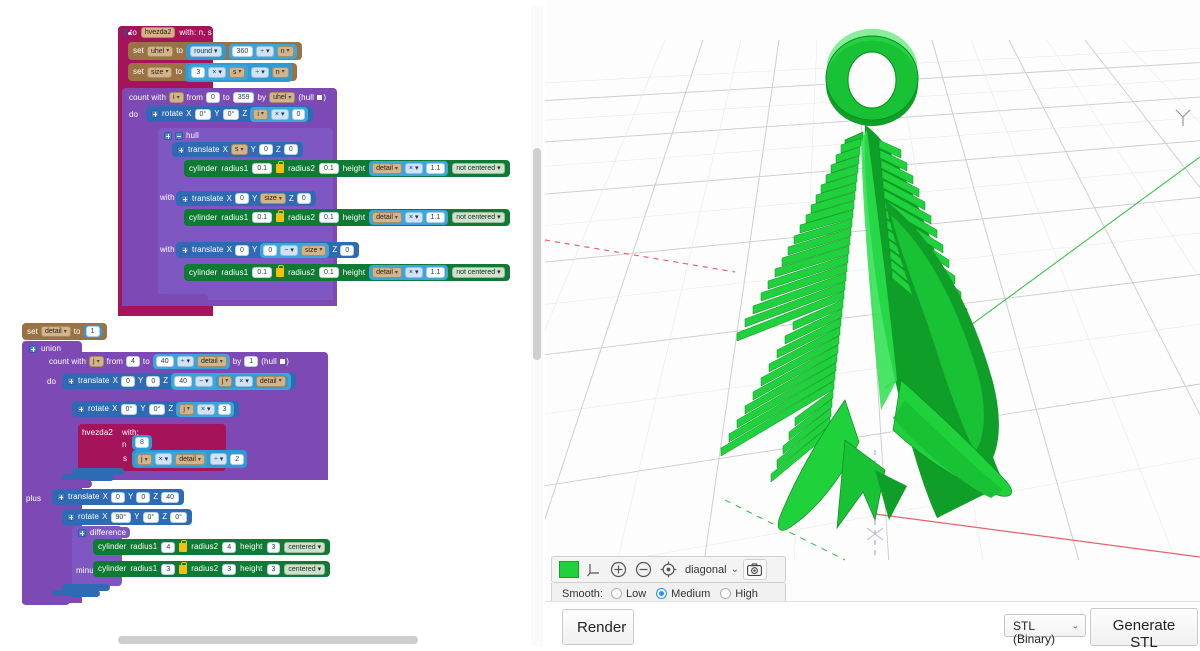  I want to click on call-s-expression: j ▾ × ▾ detail ▾ ÷ ▾ 2, so click(190, 459).